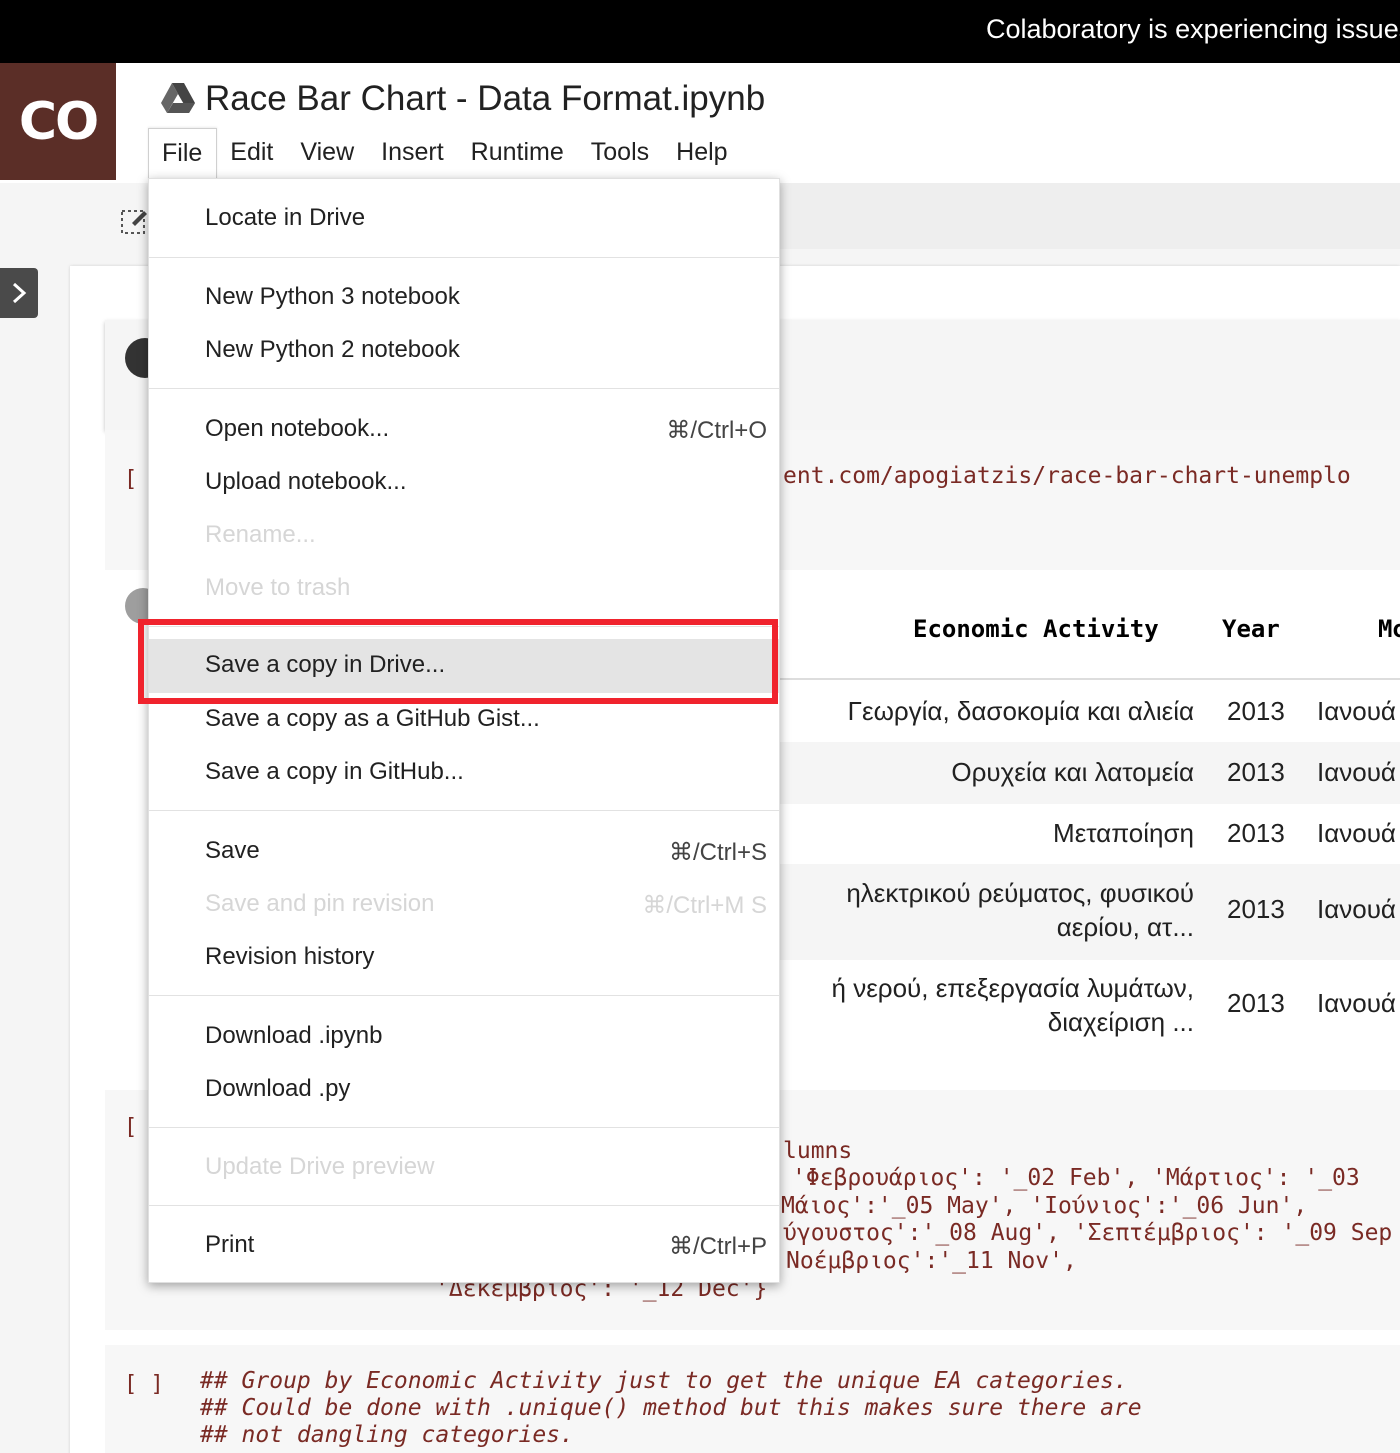 The image size is (1400, 1453). What do you see at coordinates (320, 903) in the screenshot?
I see `menu-item-label: Save and pin revision` at bounding box center [320, 903].